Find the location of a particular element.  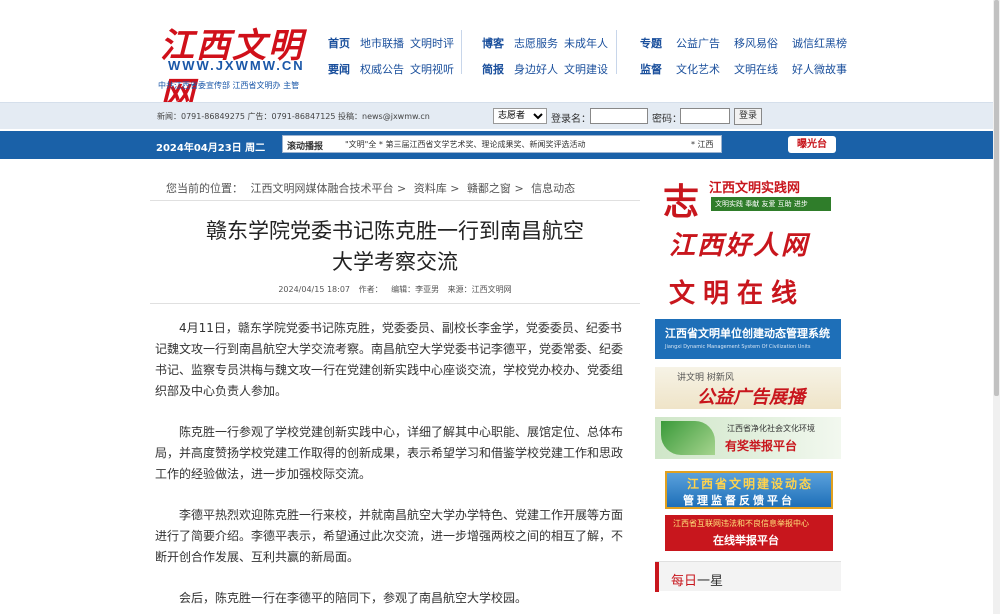

scrollbar-thumb is located at coordinates (996, 198).